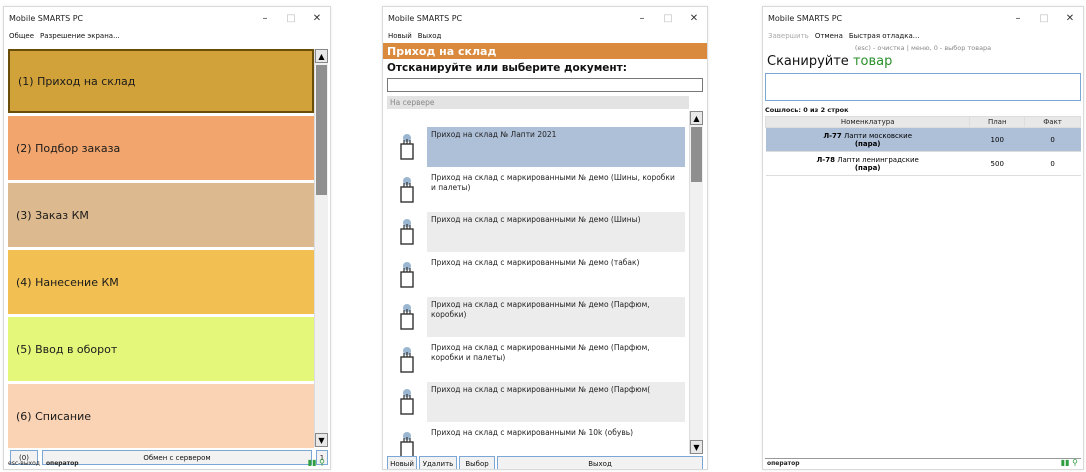  What do you see at coordinates (810, 61) in the screenshot?
I see `scan-prompt-prefix: Сканируйте` at bounding box center [810, 61].